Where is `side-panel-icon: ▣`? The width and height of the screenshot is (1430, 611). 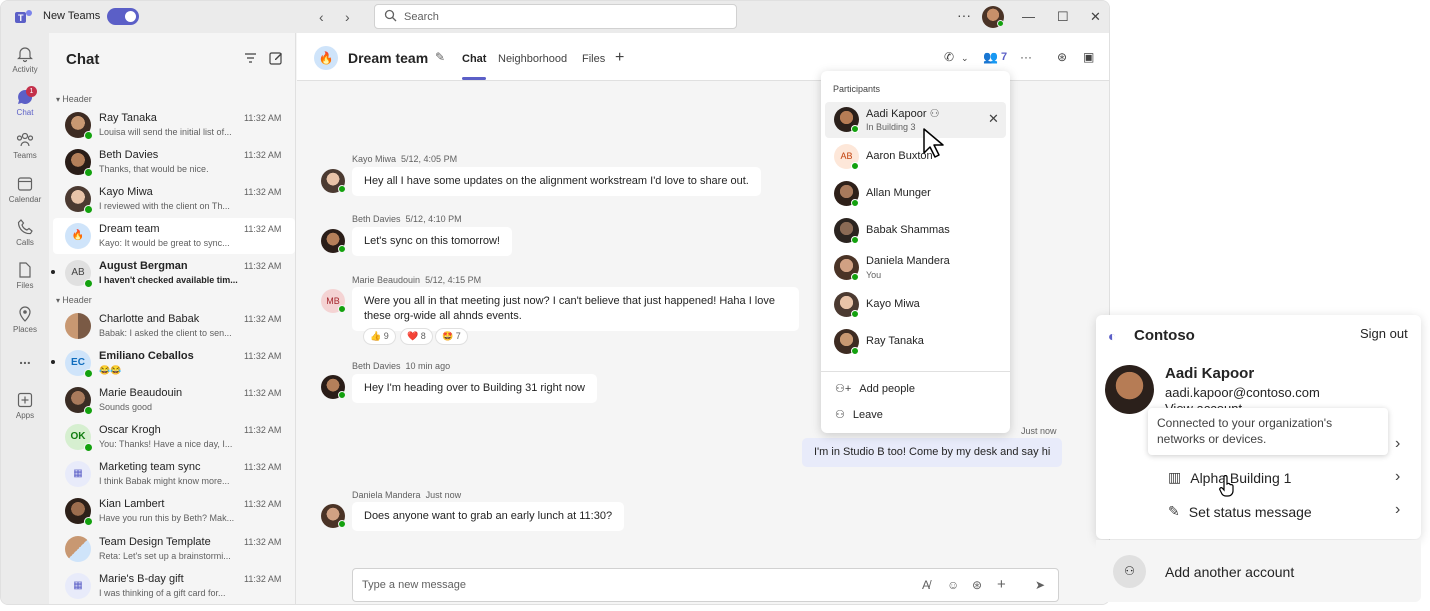 side-panel-icon: ▣ is located at coordinates (1088, 57).